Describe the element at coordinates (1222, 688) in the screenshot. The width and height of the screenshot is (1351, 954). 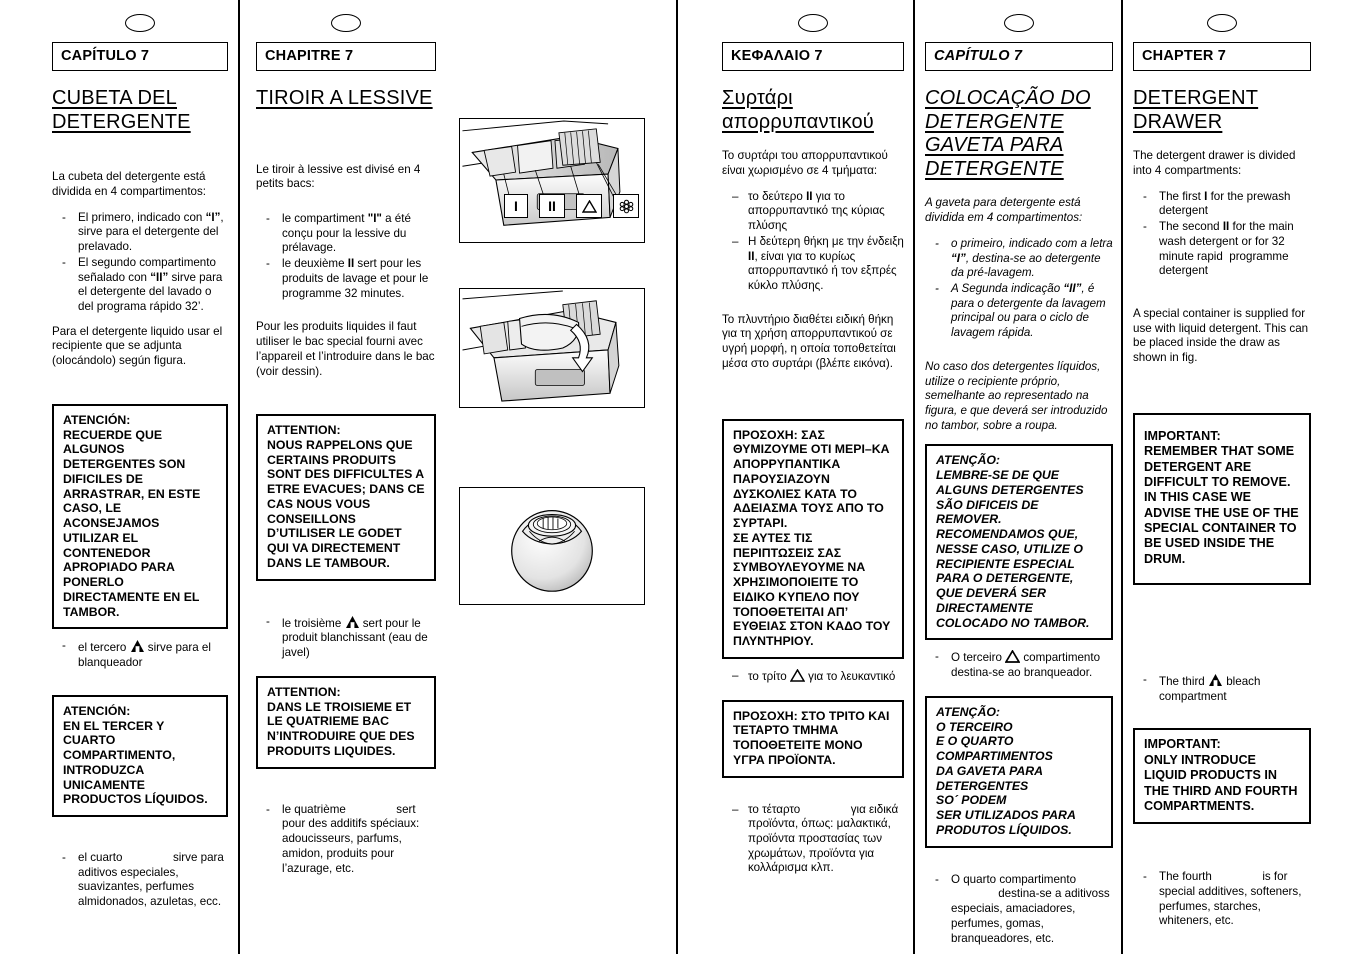
I see `third-compartment-note-en: - The third bleach compartment` at that location.